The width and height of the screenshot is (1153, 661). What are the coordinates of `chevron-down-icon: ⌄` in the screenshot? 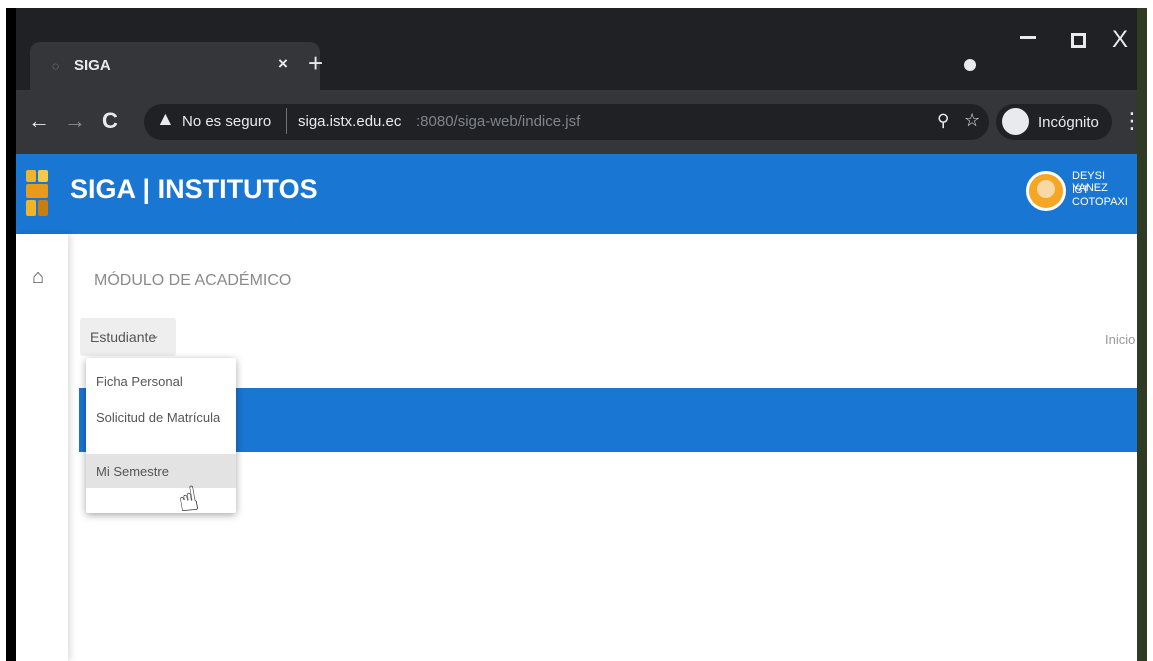 It's located at (155, 335).